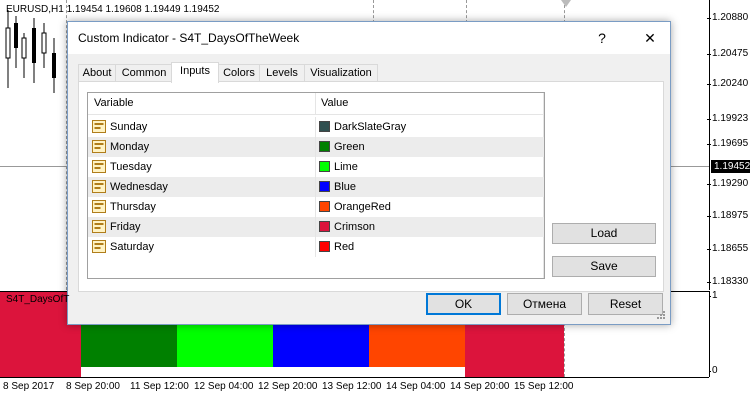 This screenshot has height=395, width=750. What do you see at coordinates (566, 4) in the screenshot?
I see `shift-marker-icon` at bounding box center [566, 4].